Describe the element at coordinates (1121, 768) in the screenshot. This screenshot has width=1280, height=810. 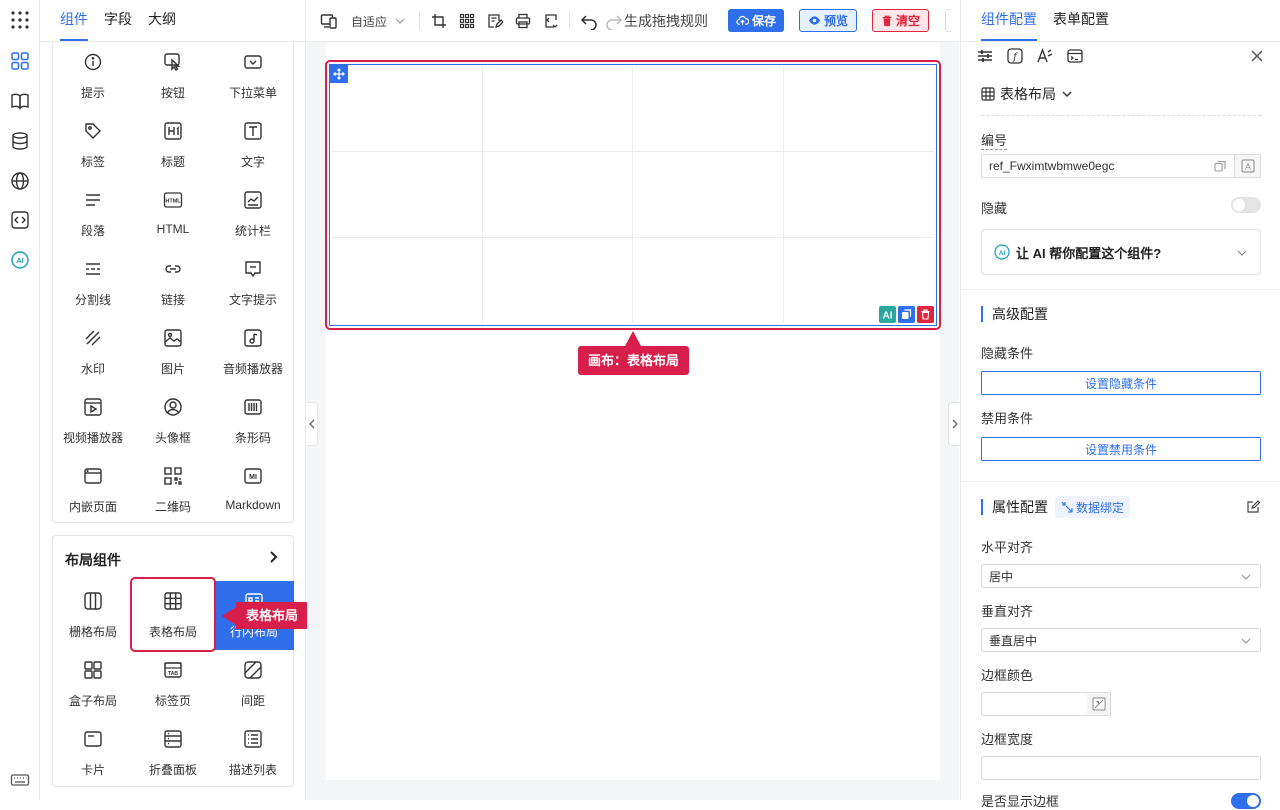
I see `border-width-input` at that location.